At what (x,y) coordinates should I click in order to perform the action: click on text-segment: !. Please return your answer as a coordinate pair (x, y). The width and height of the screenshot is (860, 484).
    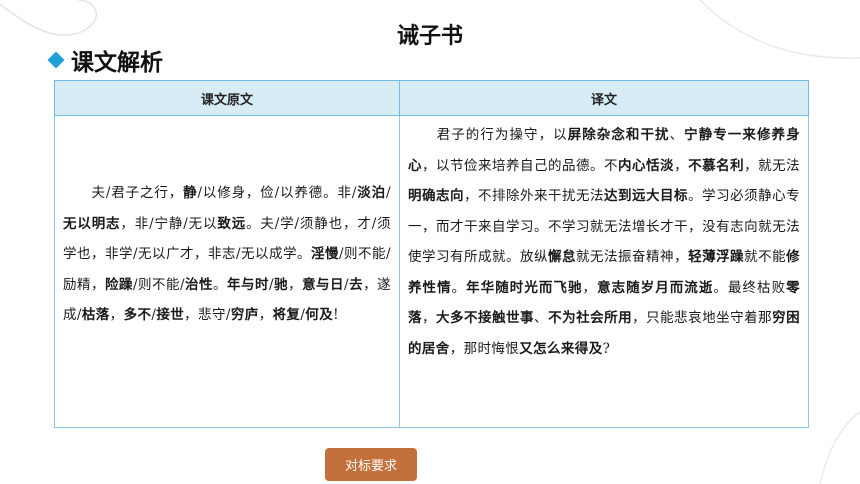
    Looking at the image, I should click on (336, 315).